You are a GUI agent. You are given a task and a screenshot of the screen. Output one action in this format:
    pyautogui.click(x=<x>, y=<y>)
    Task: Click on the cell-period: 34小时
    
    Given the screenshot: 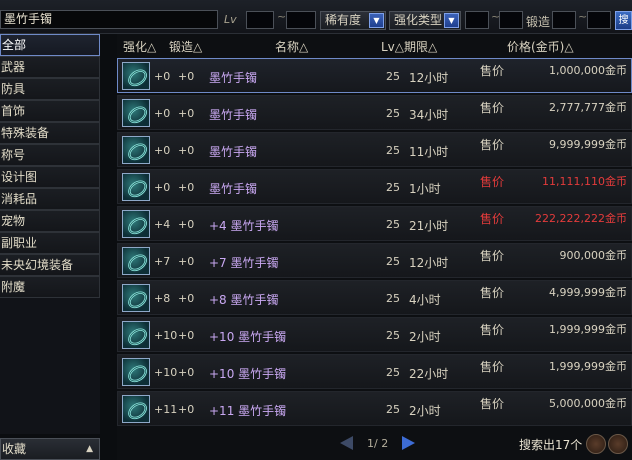 What is the action you would take?
    pyautogui.click(x=429, y=115)
    